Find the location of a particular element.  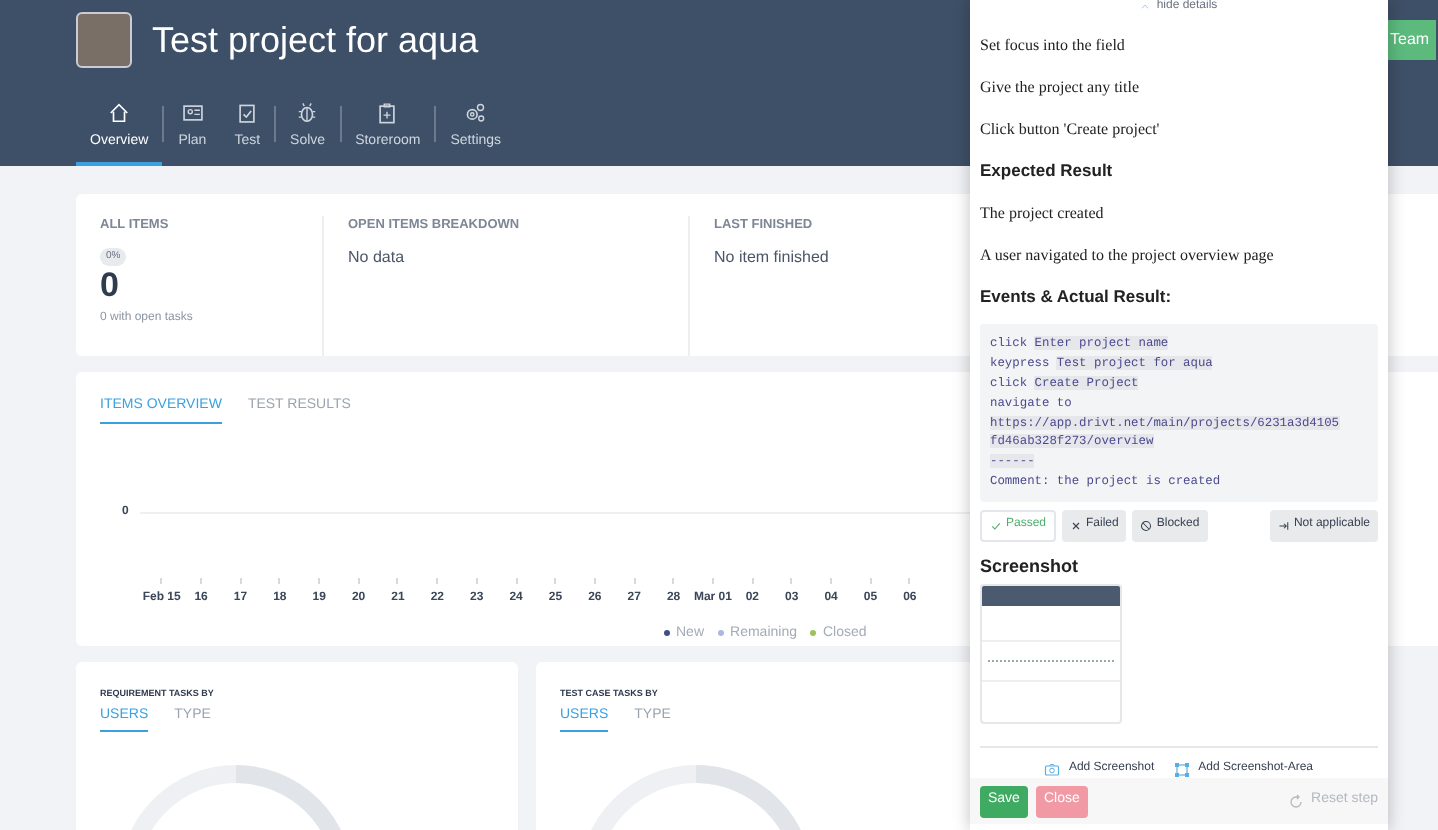

camera-icon is located at coordinates (1052, 769).